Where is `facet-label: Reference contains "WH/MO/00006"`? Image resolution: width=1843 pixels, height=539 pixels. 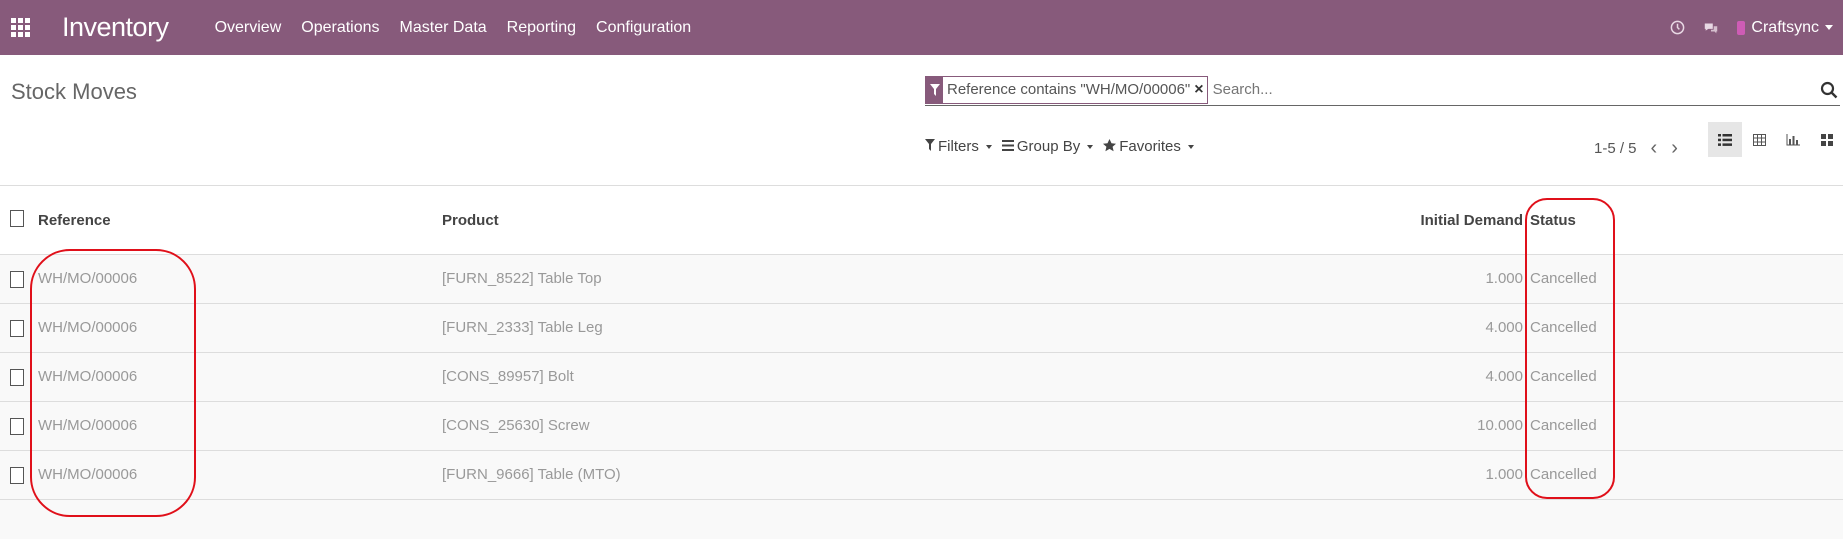 facet-label: Reference contains "WH/MO/00006" is located at coordinates (1069, 89).